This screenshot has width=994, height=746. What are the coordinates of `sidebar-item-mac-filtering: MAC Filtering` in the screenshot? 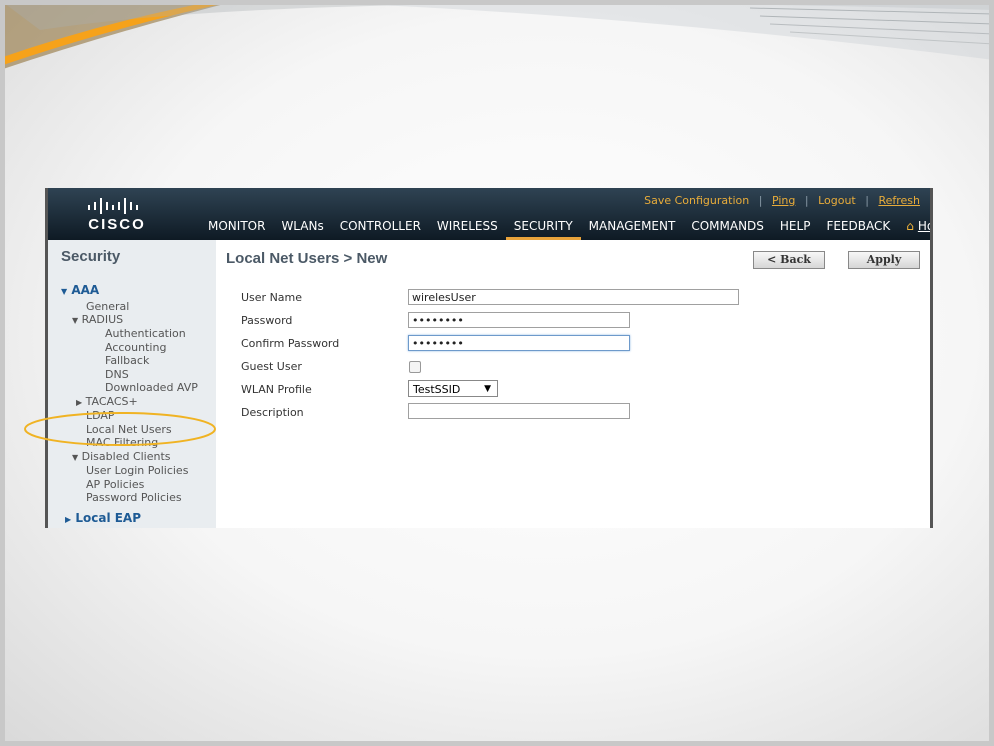 It's located at (122, 442).